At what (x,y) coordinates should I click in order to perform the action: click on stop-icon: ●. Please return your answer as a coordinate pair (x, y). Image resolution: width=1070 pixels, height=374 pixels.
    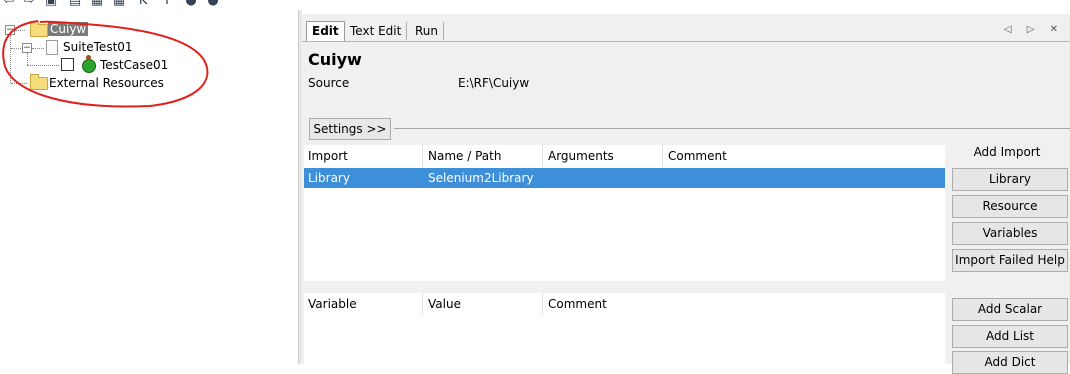
    Looking at the image, I should click on (213, 4).